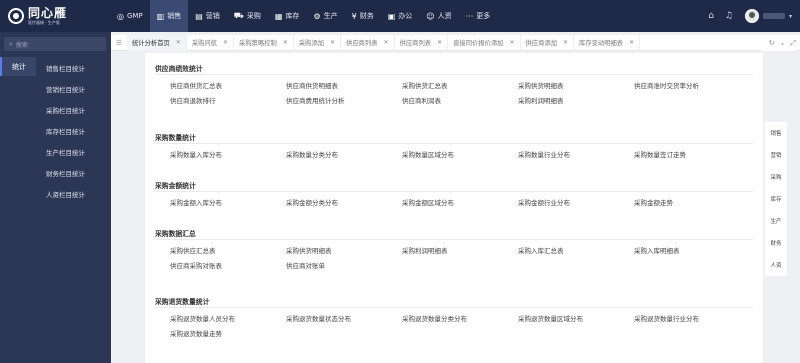 The width and height of the screenshot is (800, 363). What do you see at coordinates (287, 16) in the screenshot?
I see `topnav-item-4: ▦ 库存` at bounding box center [287, 16].